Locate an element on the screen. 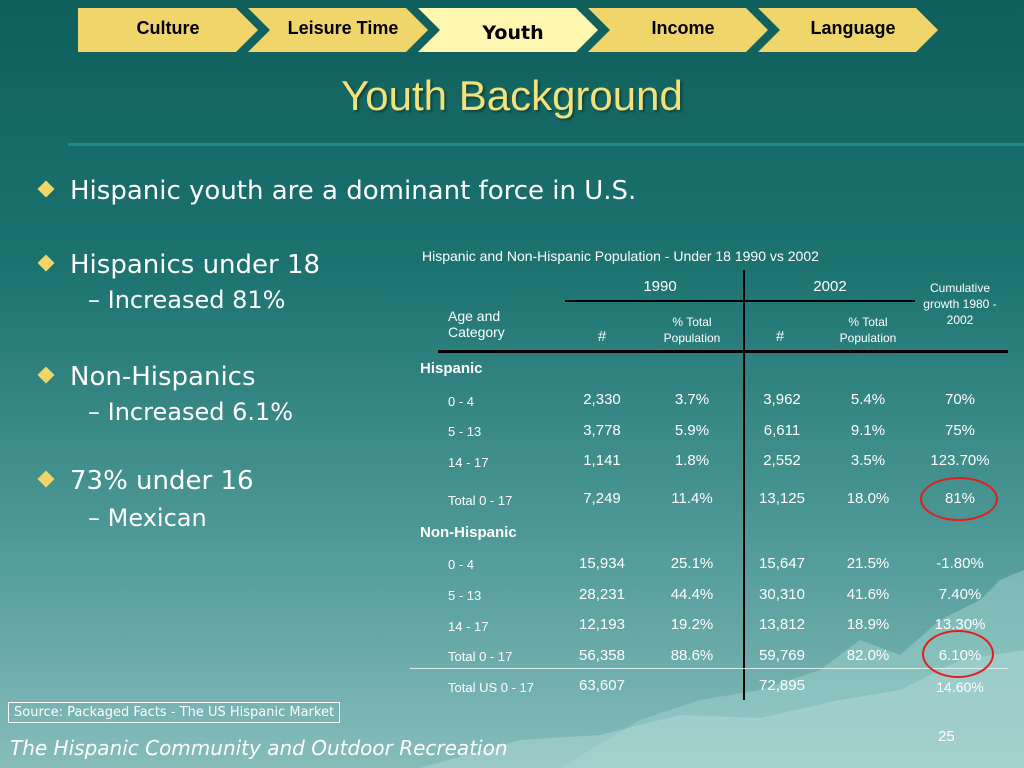 Image resolution: width=1024 pixels, height=768 pixels. tab-culture: Culture is located at coordinates (168, 30).